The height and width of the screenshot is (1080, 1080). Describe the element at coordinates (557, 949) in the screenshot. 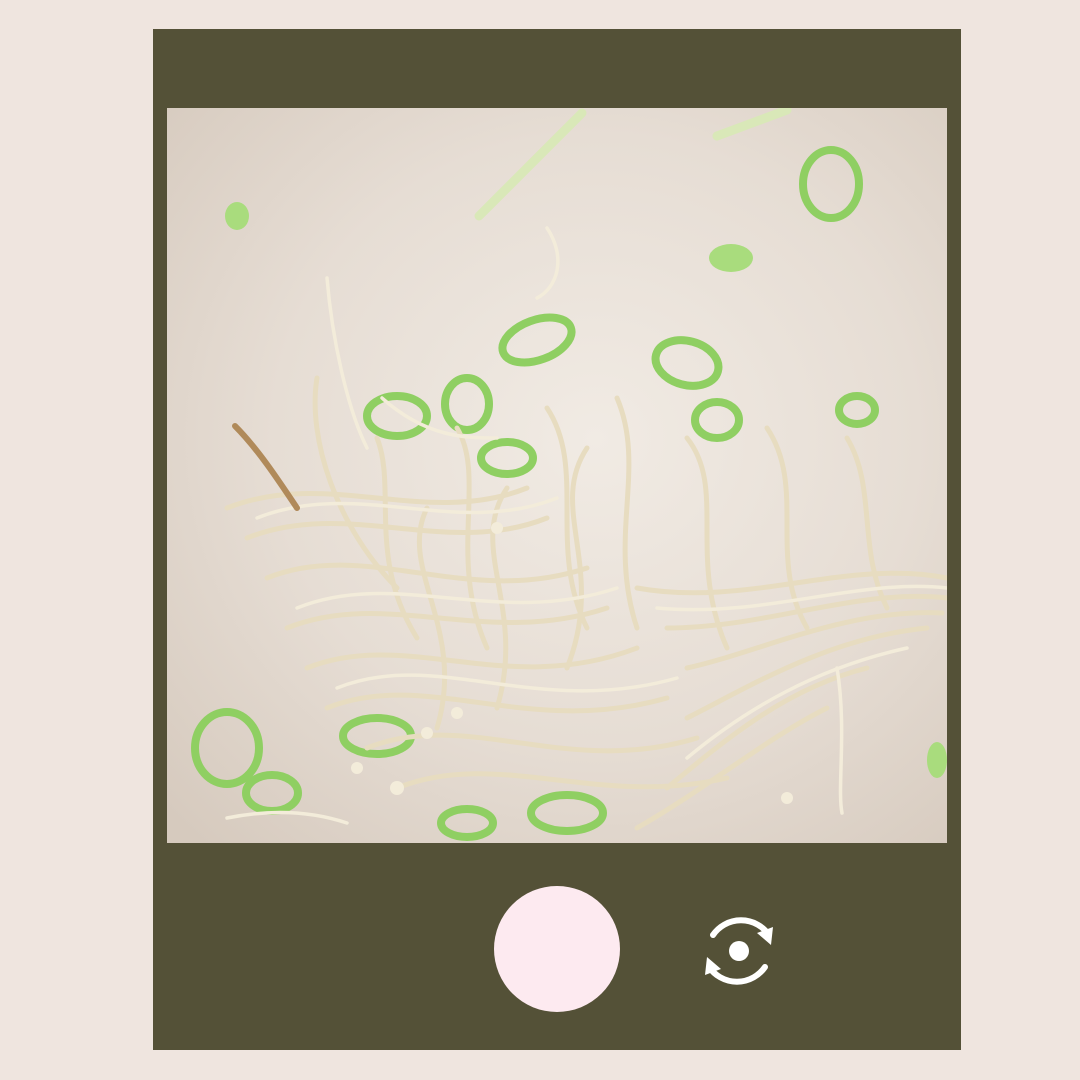

I see `shutter-button` at that location.